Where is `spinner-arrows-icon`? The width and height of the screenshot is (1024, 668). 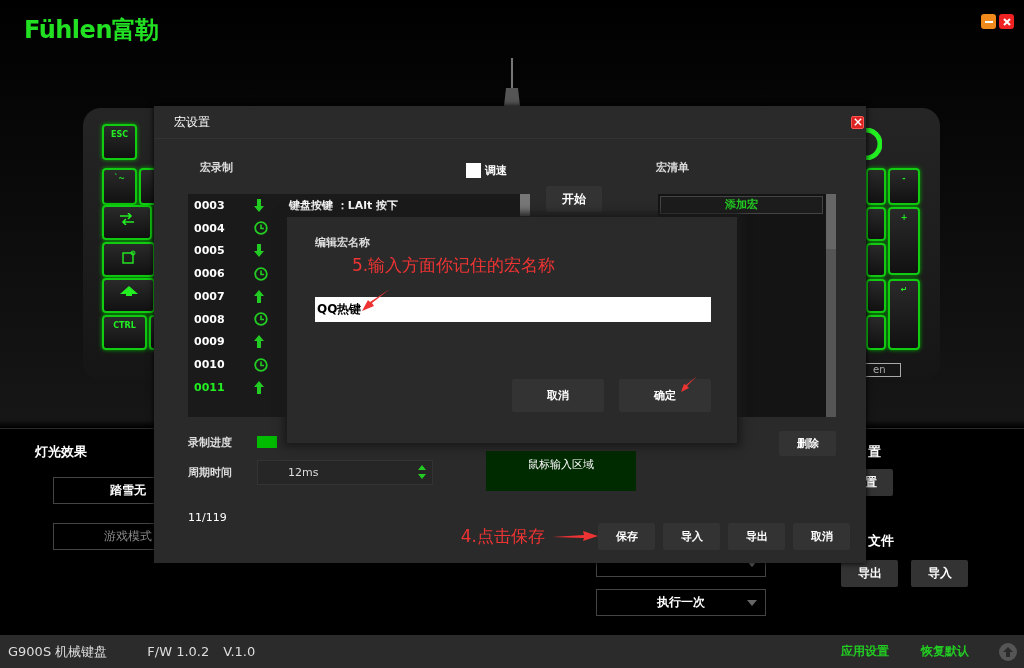
spinner-arrows-icon is located at coordinates (422, 472).